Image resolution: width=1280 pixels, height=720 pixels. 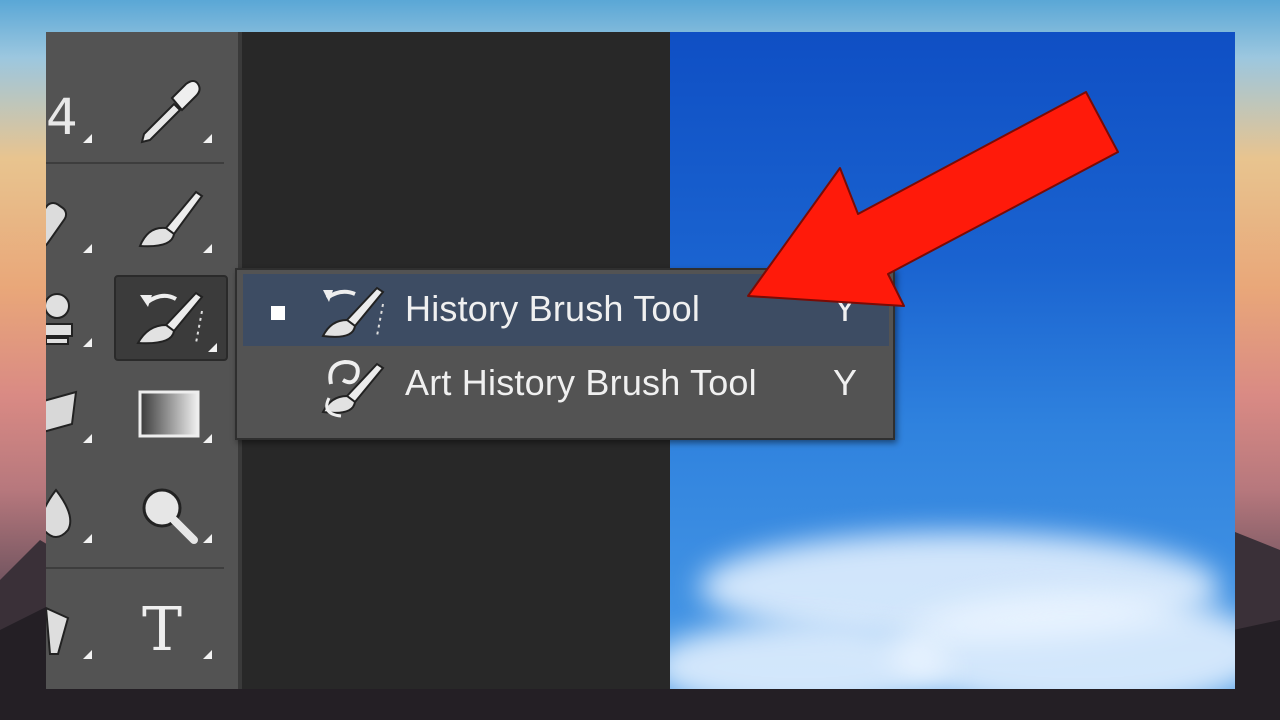 I want to click on zoom-tool, so click(x=169, y=515).